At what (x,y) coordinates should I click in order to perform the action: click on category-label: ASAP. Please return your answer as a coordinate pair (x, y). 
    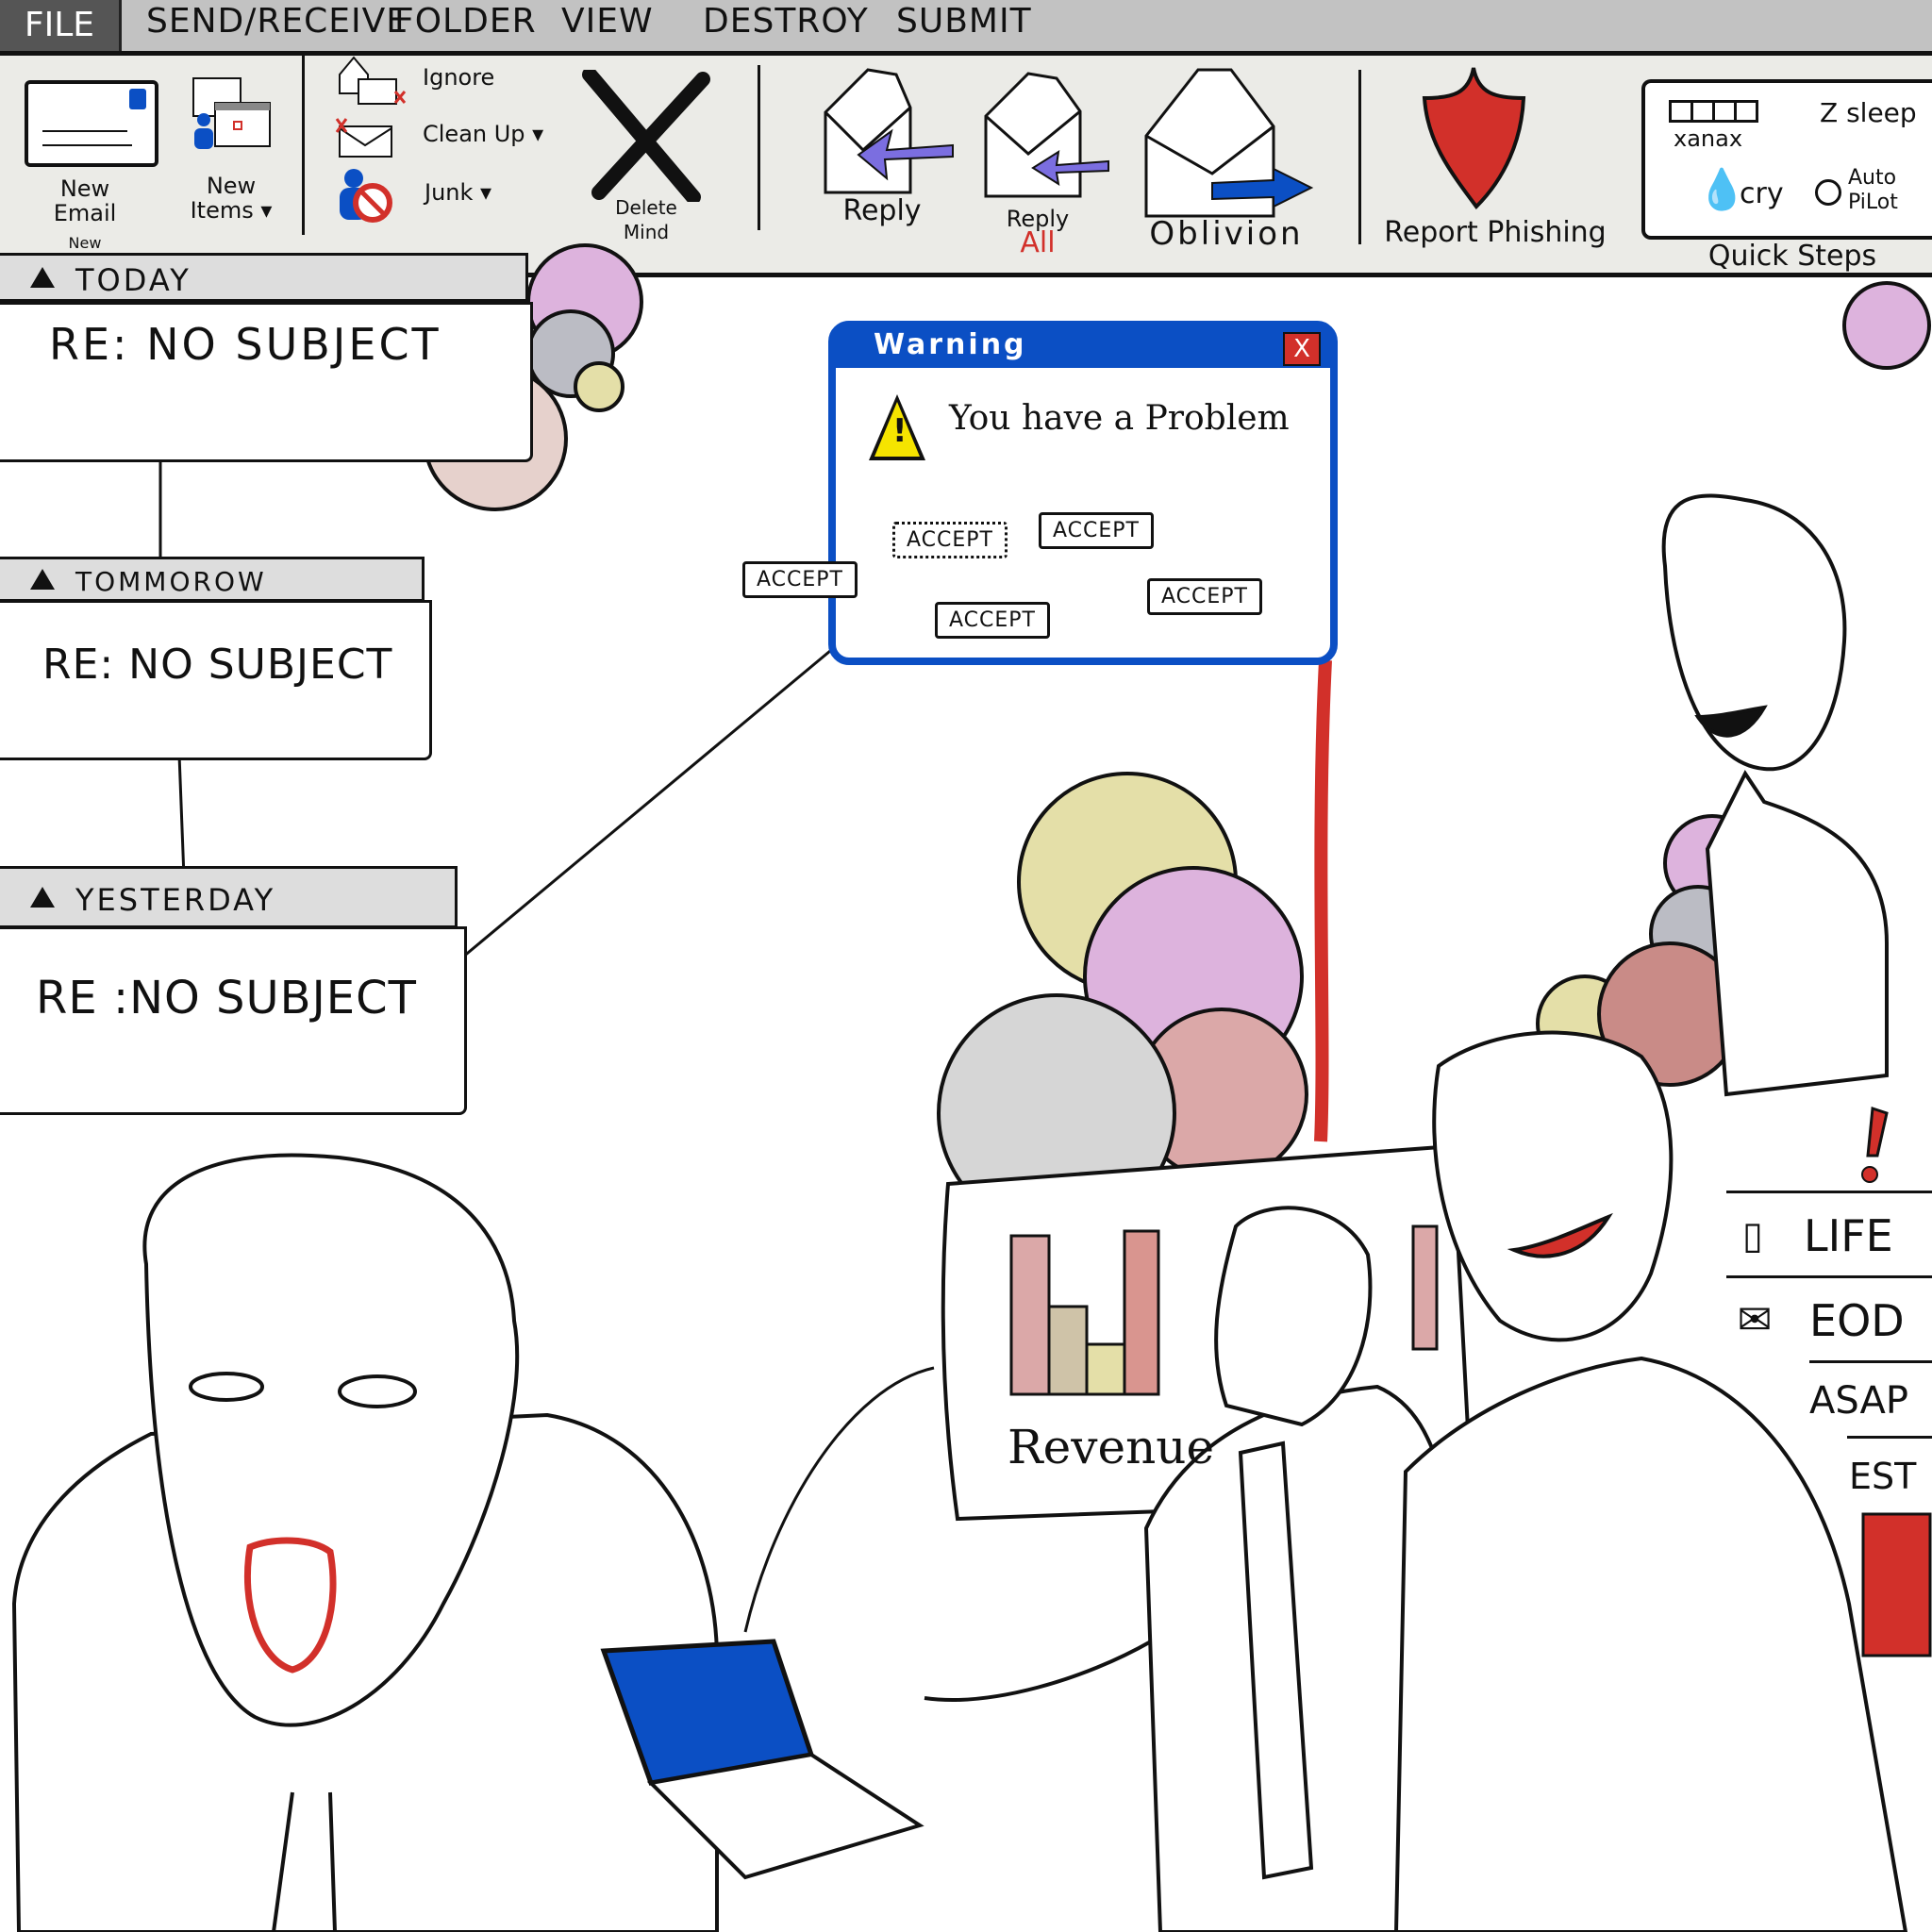
    Looking at the image, I should click on (1858, 1401).